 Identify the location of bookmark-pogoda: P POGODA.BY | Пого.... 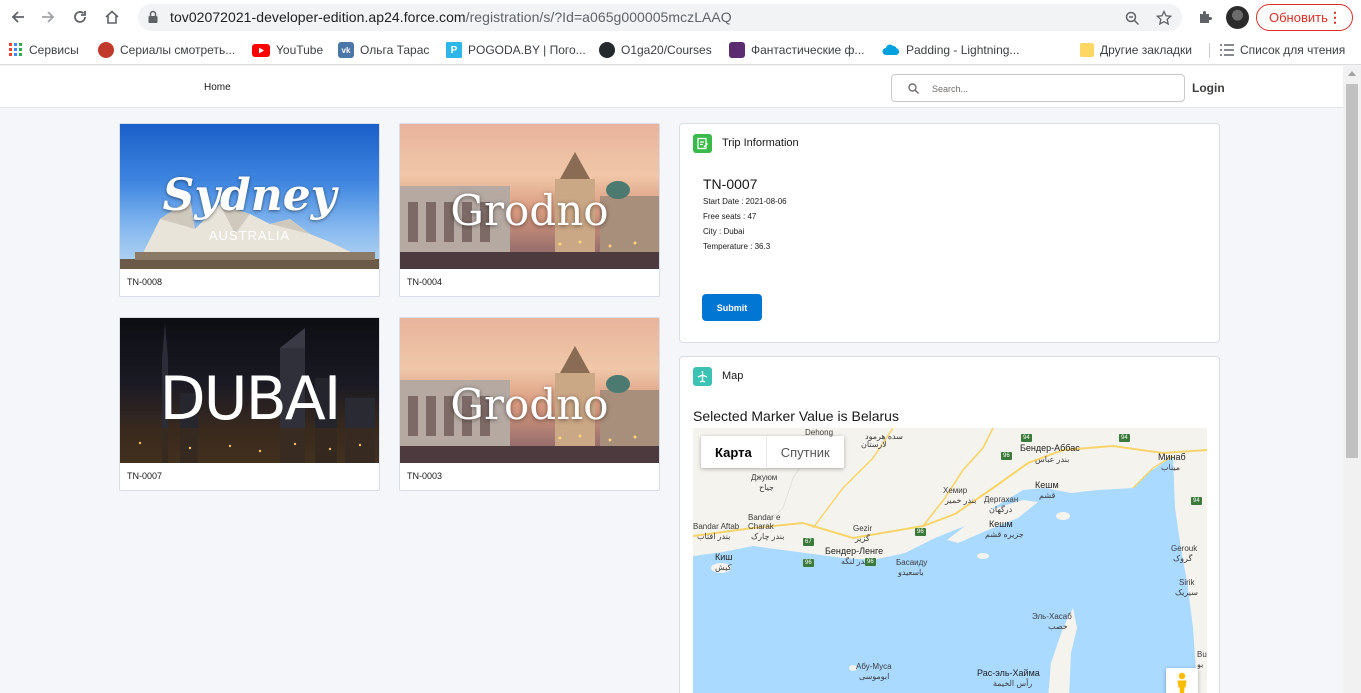
(516, 50).